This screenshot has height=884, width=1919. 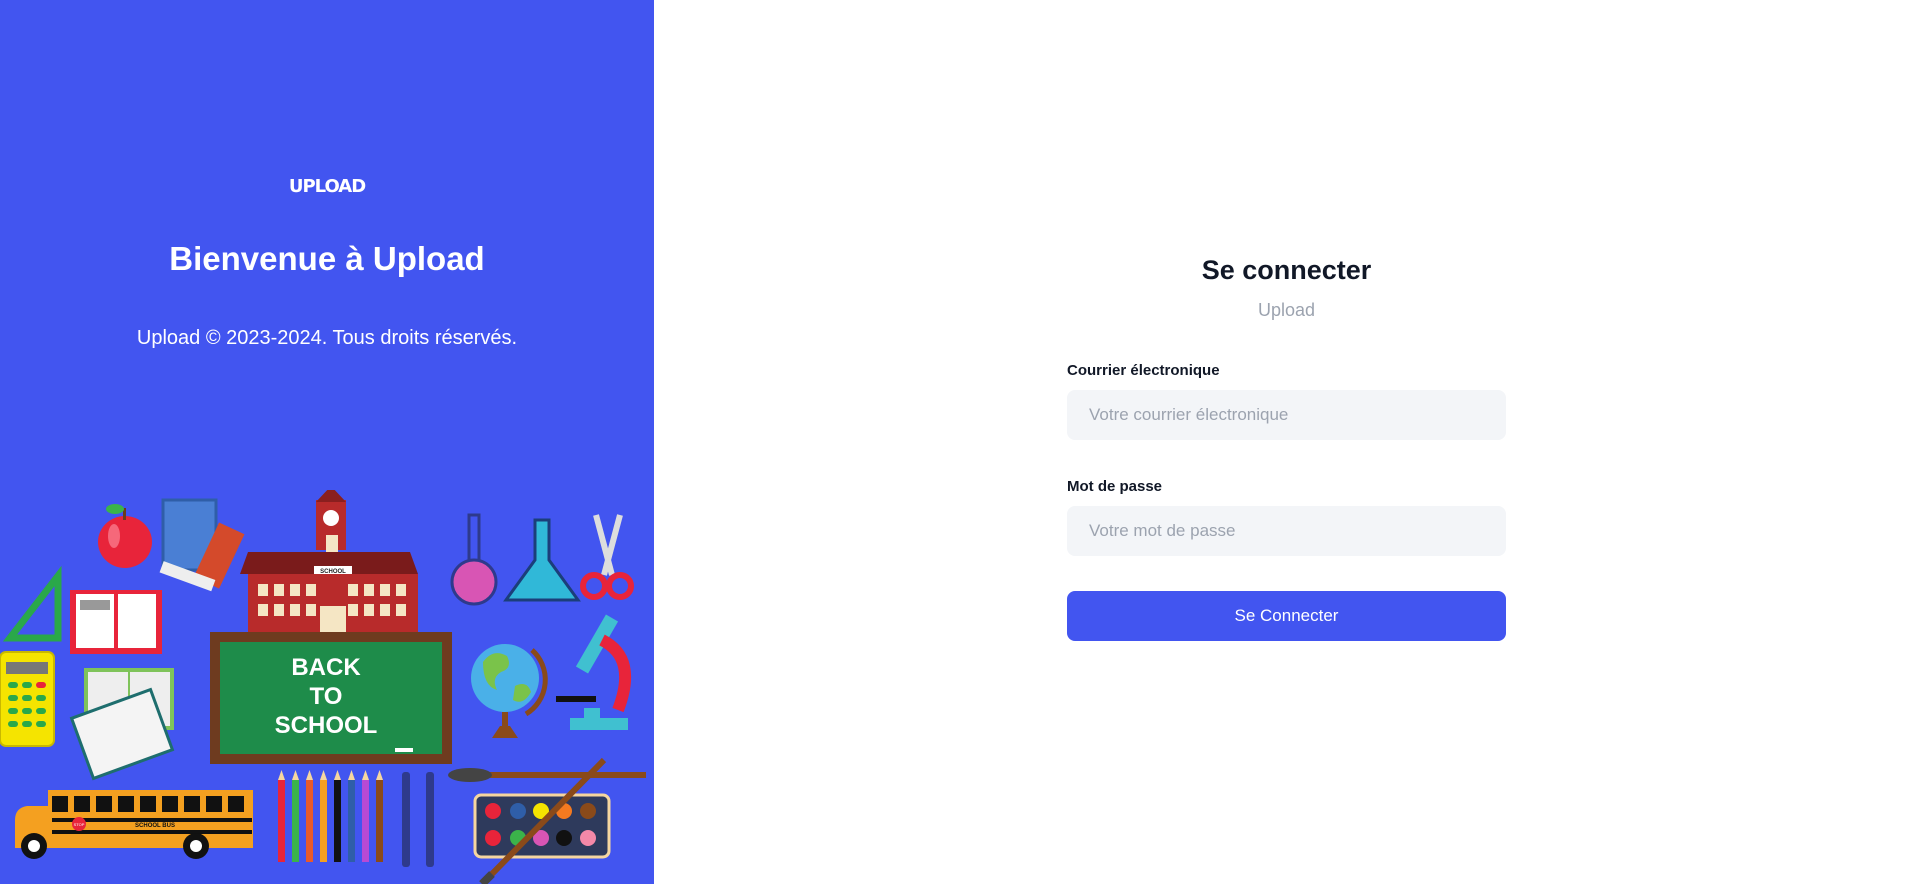 I want to click on bus-sign: SCHOOL BUS, so click(x=155, y=826).